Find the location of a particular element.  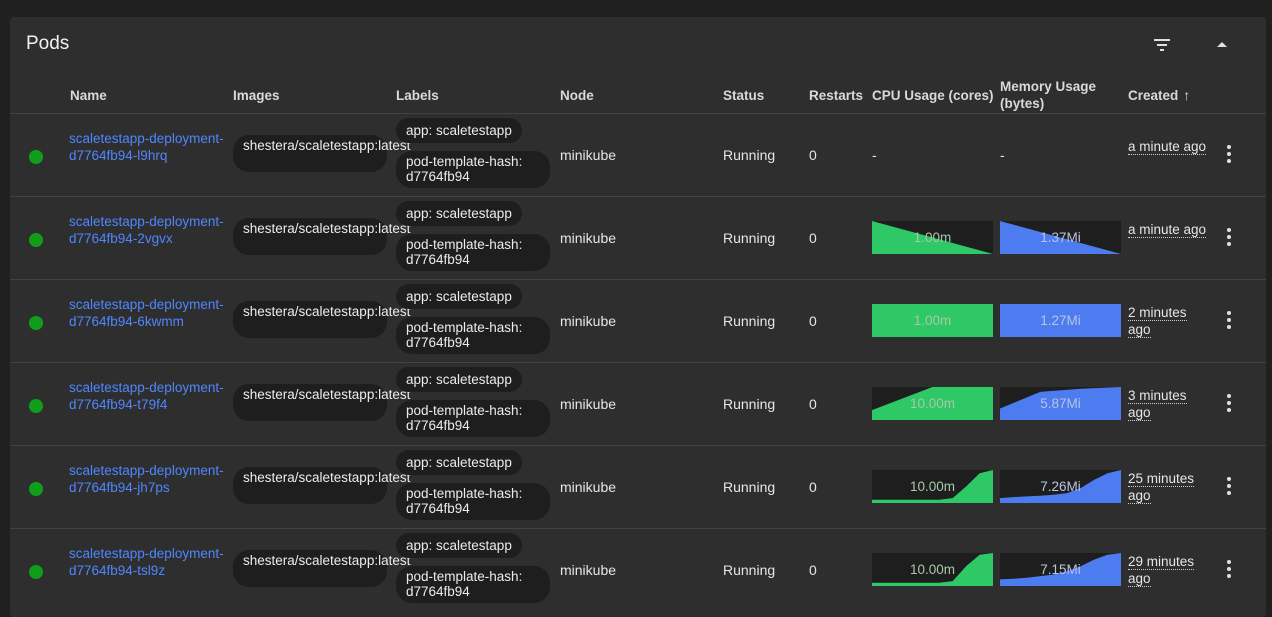

column-header-name: Name is located at coordinates (88, 95).